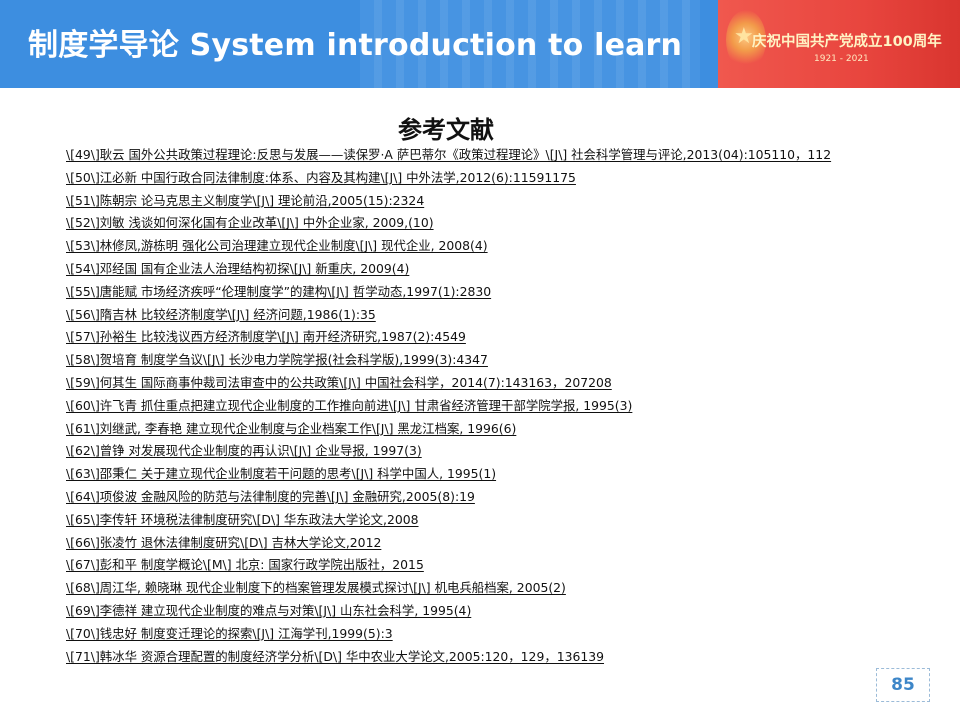 Image resolution: width=960 pixels, height=720 pixels. I want to click on reference-item: \[70\]钱忠好 制度变迁理论的探索\[J\] 江海学刊,1999(5):3, so click(481, 634).